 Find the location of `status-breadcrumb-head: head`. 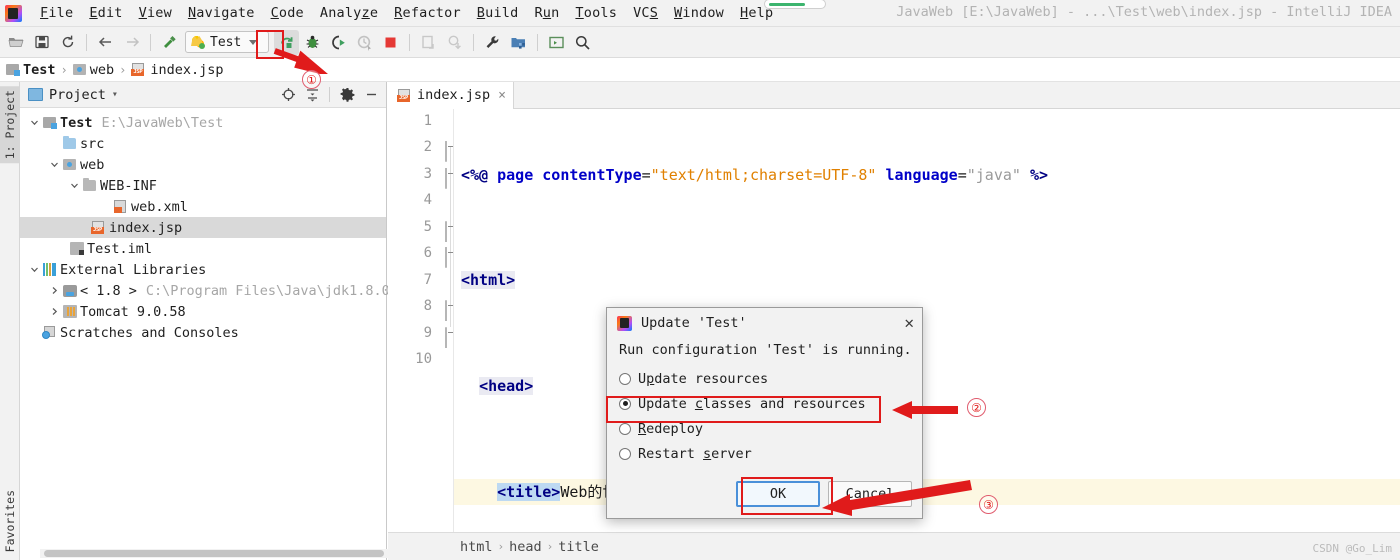

status-breadcrumb-head: head is located at coordinates (525, 547).